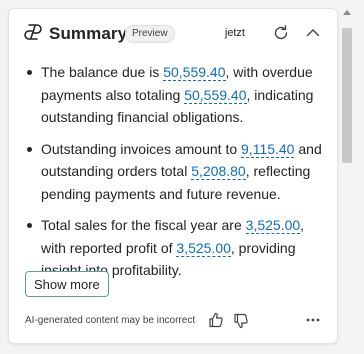 The width and height of the screenshot is (364, 354). What do you see at coordinates (234, 33) in the screenshot?
I see `timestamp: jetzt` at bounding box center [234, 33].